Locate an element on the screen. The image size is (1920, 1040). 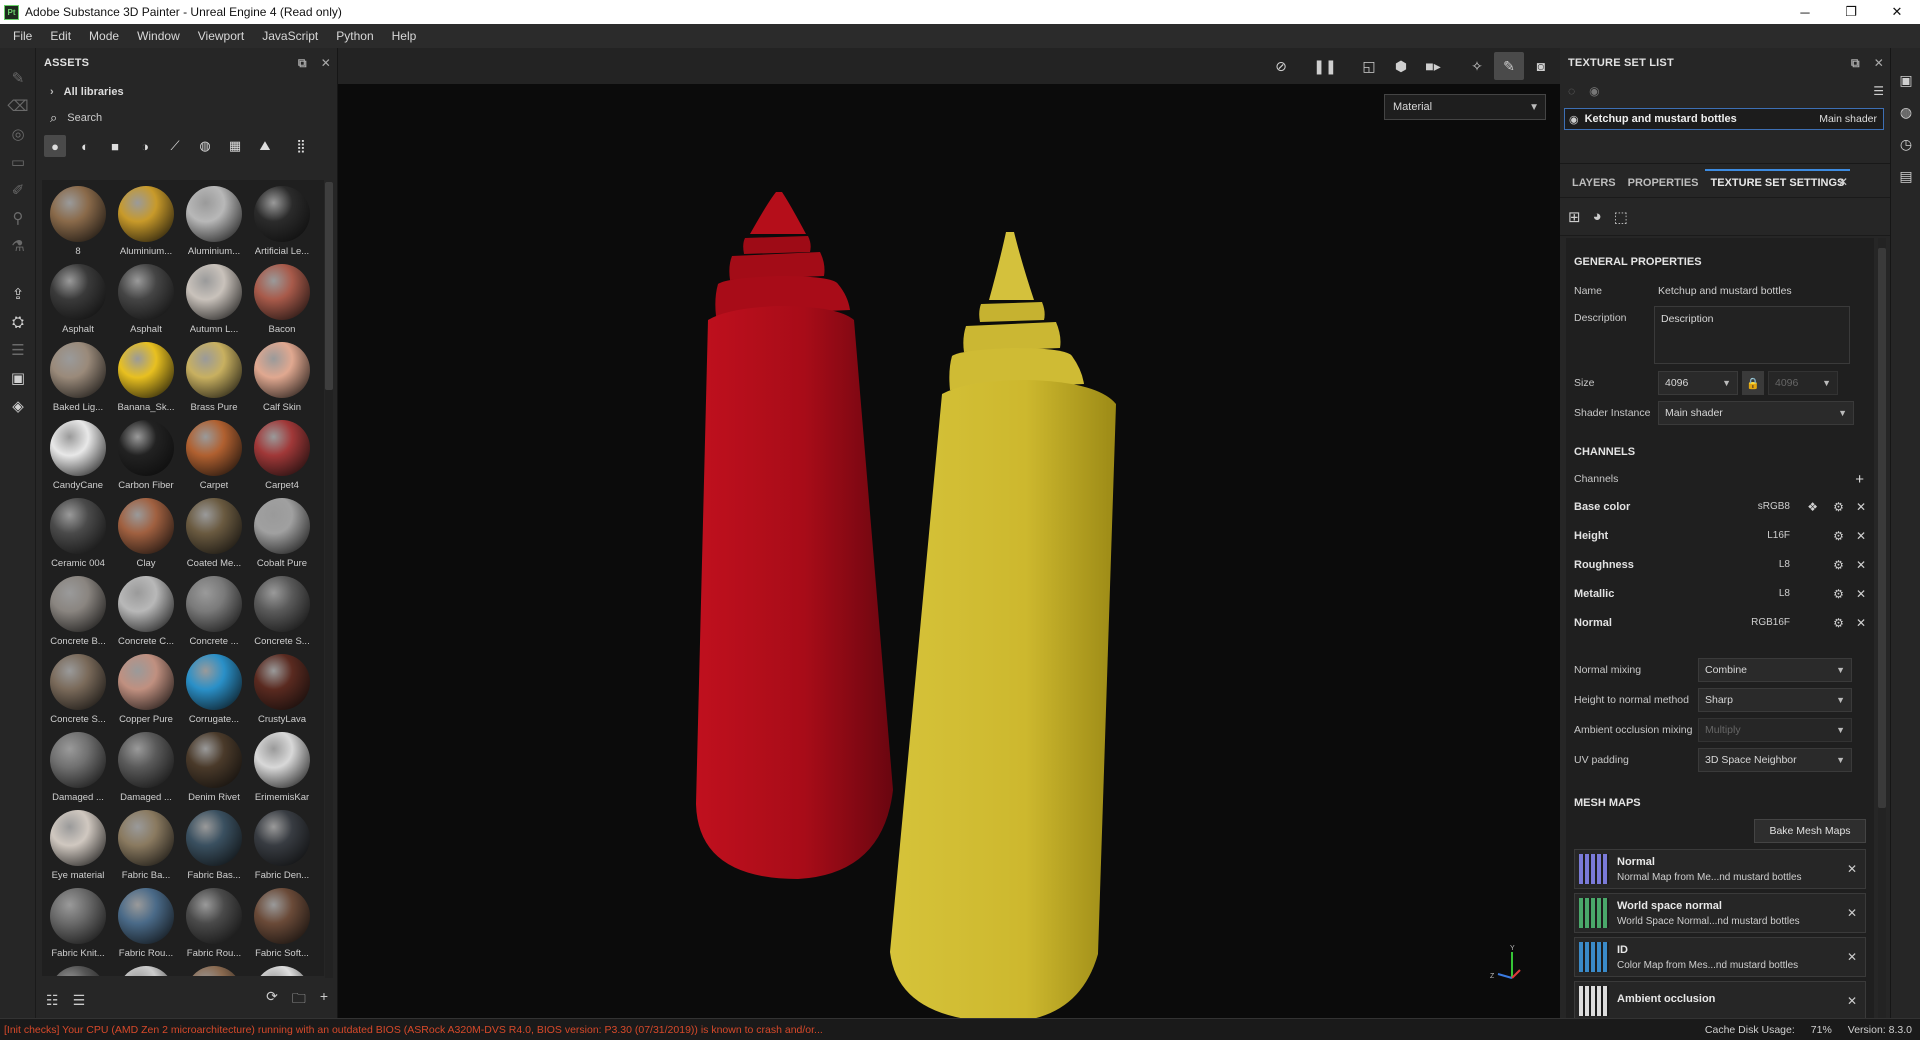
material-tile: Eye material is located at coordinates (78, 847).